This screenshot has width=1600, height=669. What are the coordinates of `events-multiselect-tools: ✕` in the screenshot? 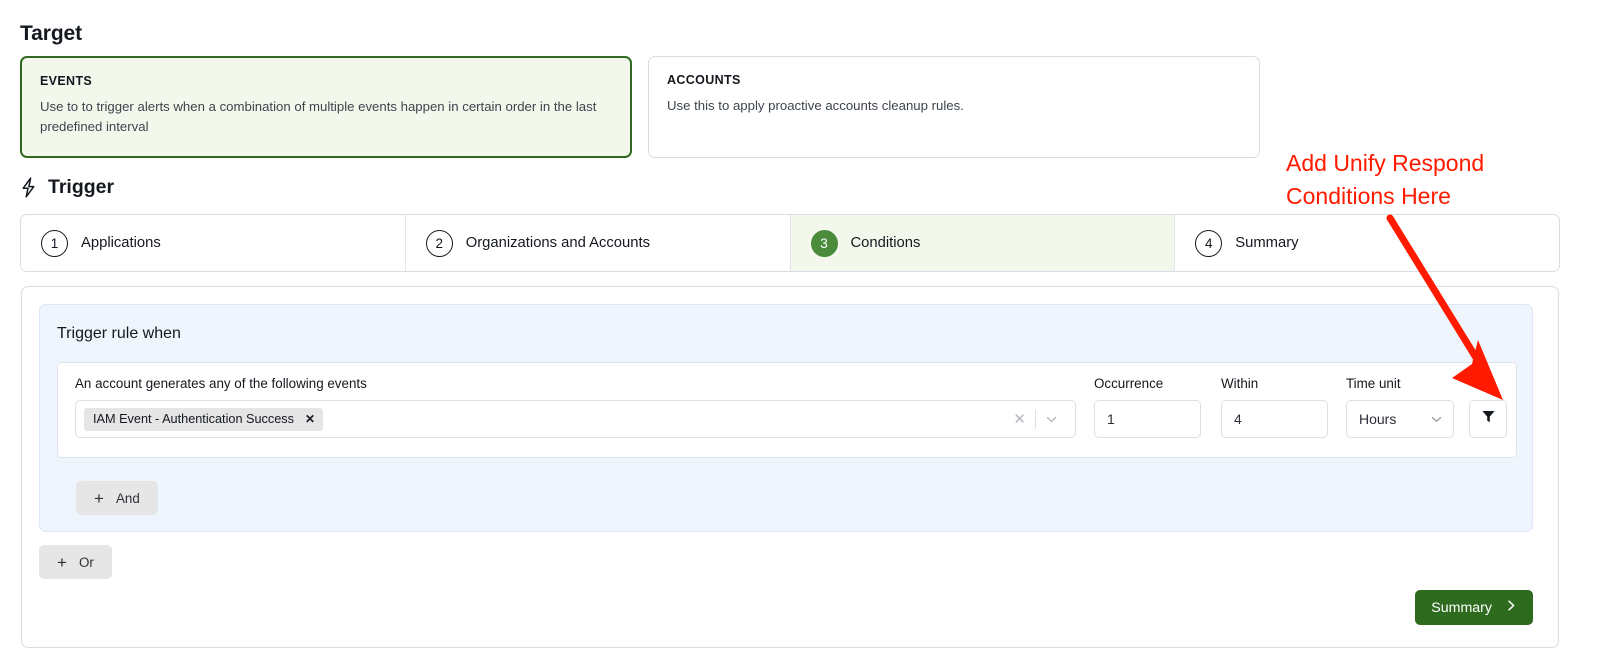 It's located at (1035, 419).